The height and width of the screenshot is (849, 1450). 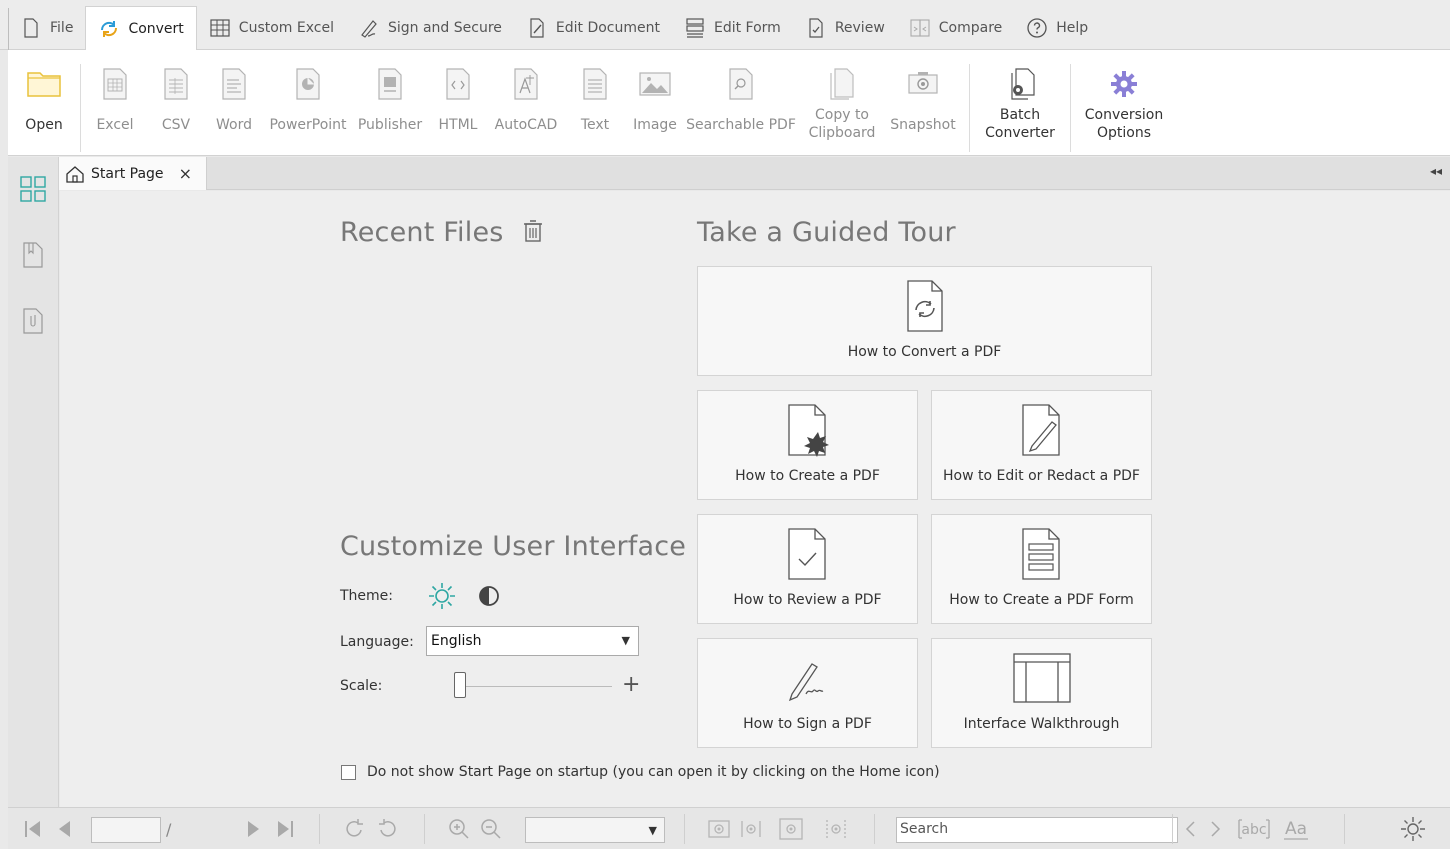 I want to click on signature-icon, so click(x=808, y=678).